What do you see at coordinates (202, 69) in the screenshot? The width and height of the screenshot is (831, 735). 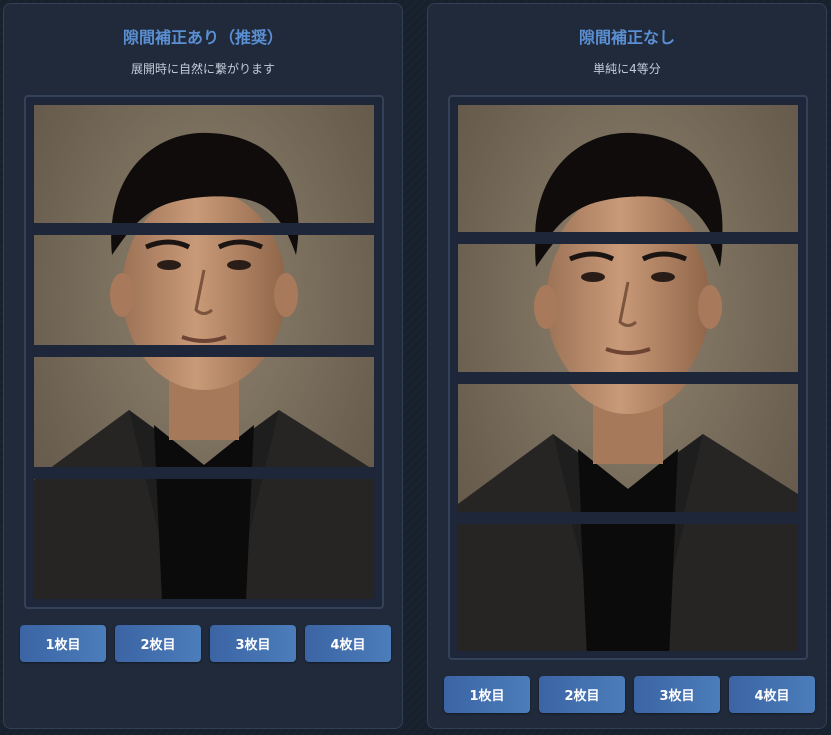 I see `panel-subtitle: 展開時に自然に繋がります` at bounding box center [202, 69].